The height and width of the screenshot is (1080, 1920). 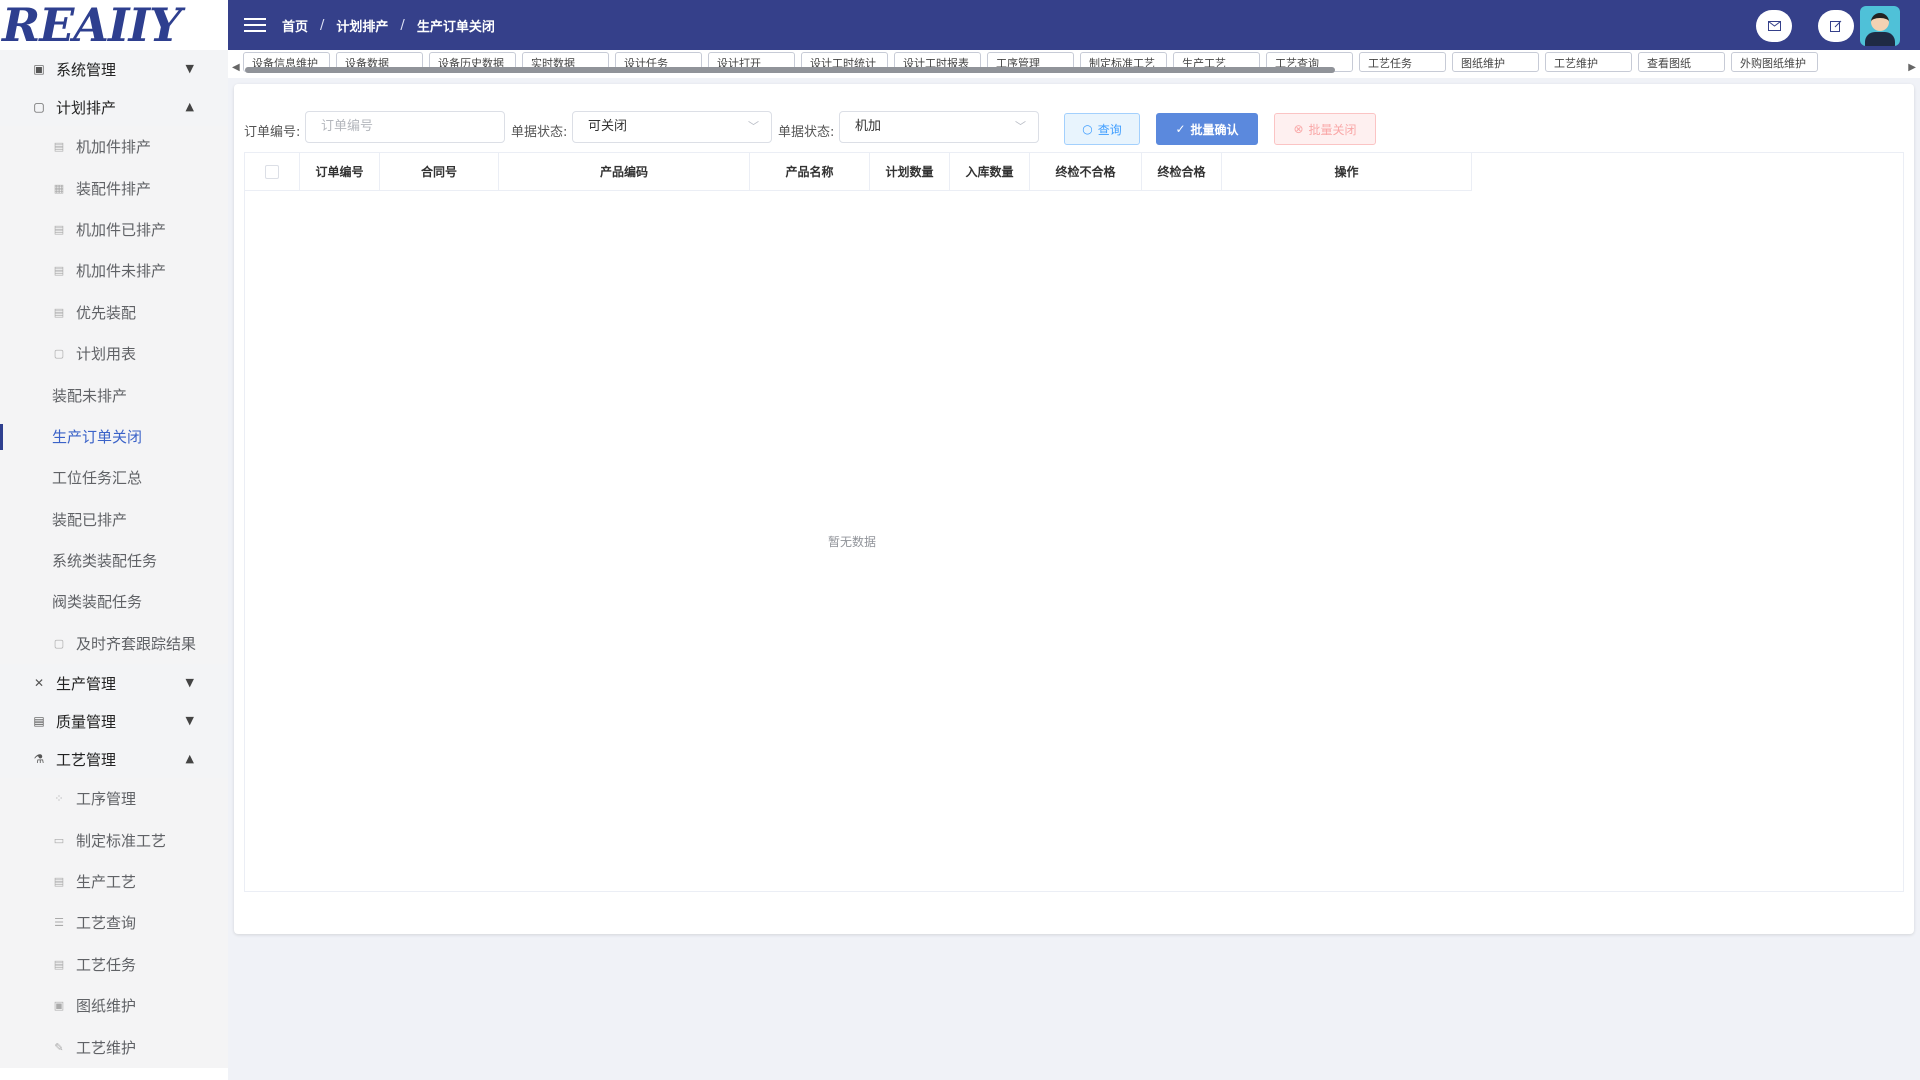 I want to click on sidebar-item-station-summary: 工位任务汇总, so click(x=114, y=478).